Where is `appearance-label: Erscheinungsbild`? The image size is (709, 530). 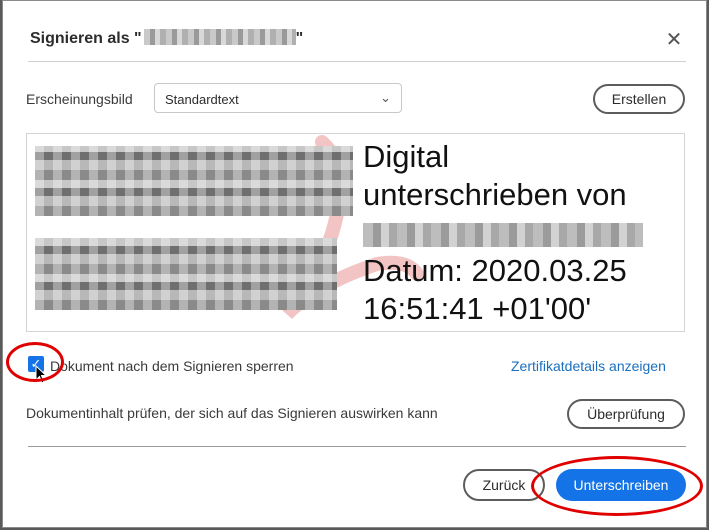
appearance-label: Erscheinungsbild is located at coordinates (79, 99).